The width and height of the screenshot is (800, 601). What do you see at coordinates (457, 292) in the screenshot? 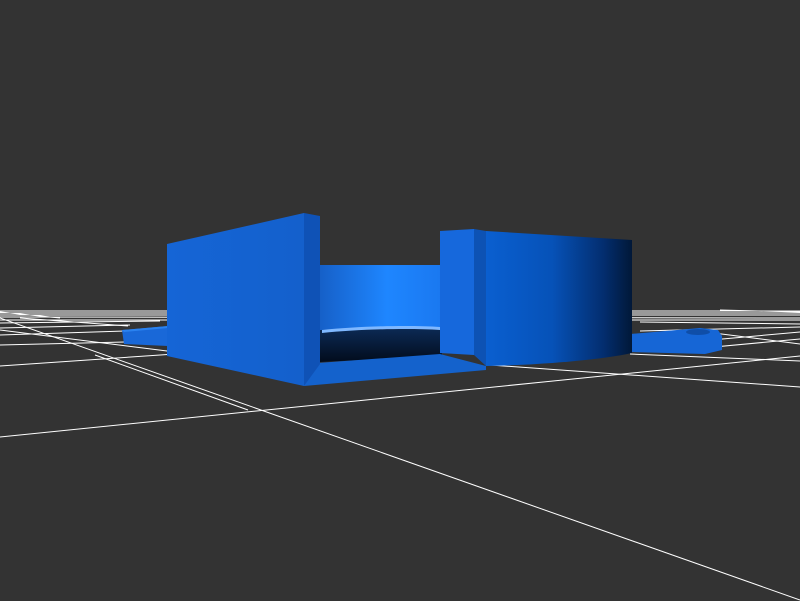
I see `gap-pillar-right` at bounding box center [457, 292].